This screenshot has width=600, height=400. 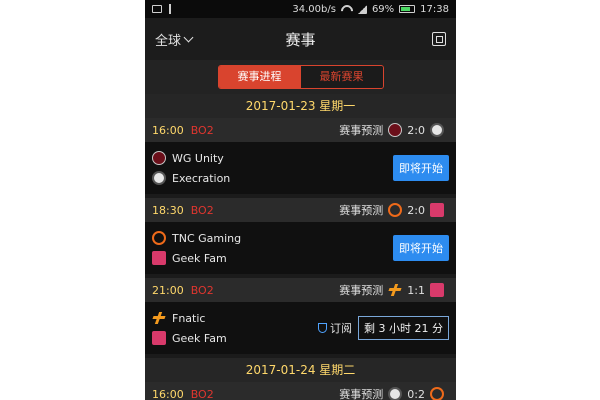 What do you see at coordinates (189, 318) in the screenshot?
I see `team-name: Fnatic` at bounding box center [189, 318].